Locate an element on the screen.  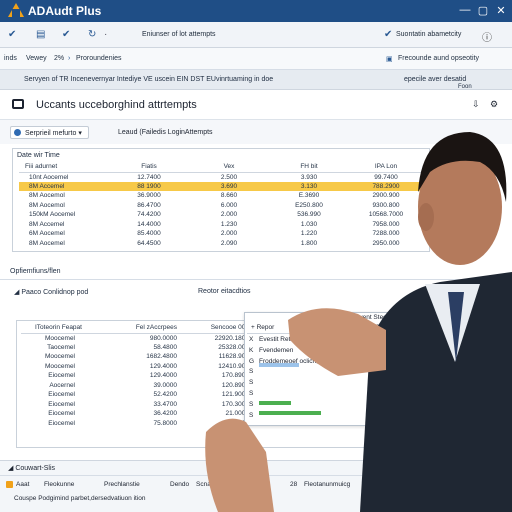
info-icon: ⓘ is located at coordinates (487, 36).